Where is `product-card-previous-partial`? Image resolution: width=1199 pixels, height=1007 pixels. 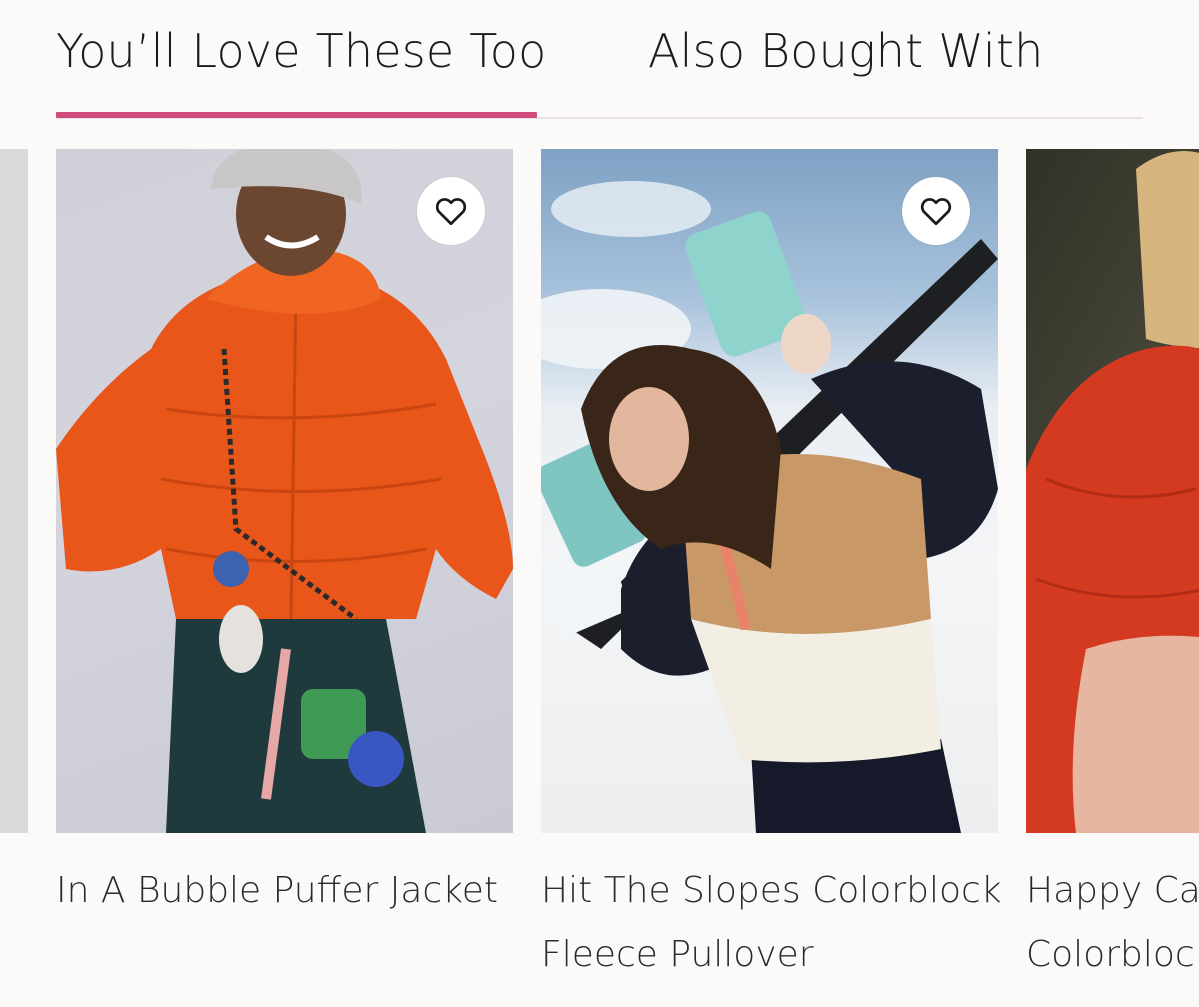
product-card-previous-partial is located at coordinates (14, 491).